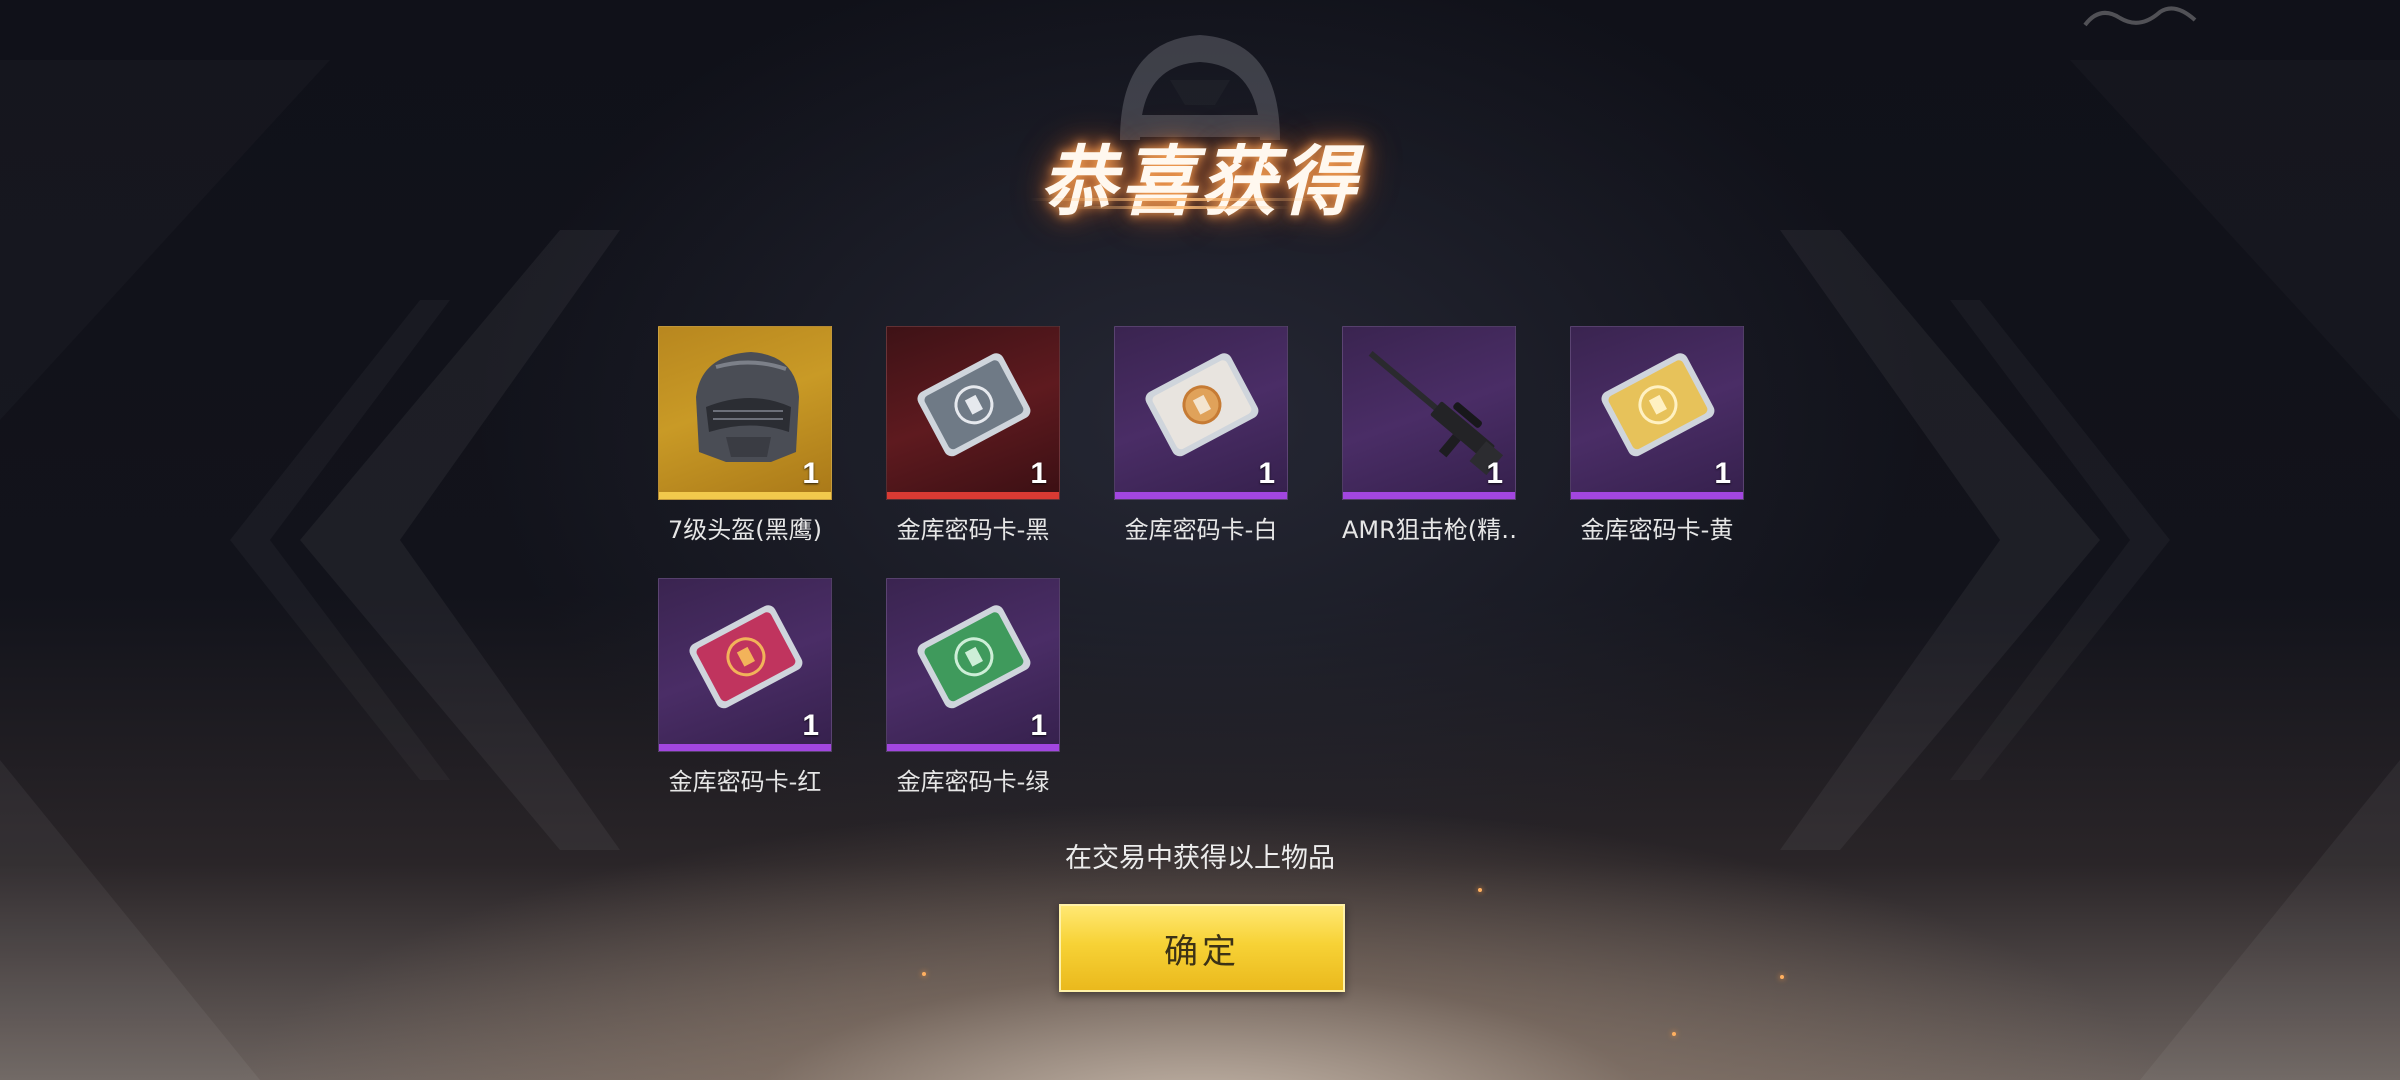  What do you see at coordinates (745, 530) in the screenshot?
I see `item-name: 7级头盔(黑鹰)` at bounding box center [745, 530].